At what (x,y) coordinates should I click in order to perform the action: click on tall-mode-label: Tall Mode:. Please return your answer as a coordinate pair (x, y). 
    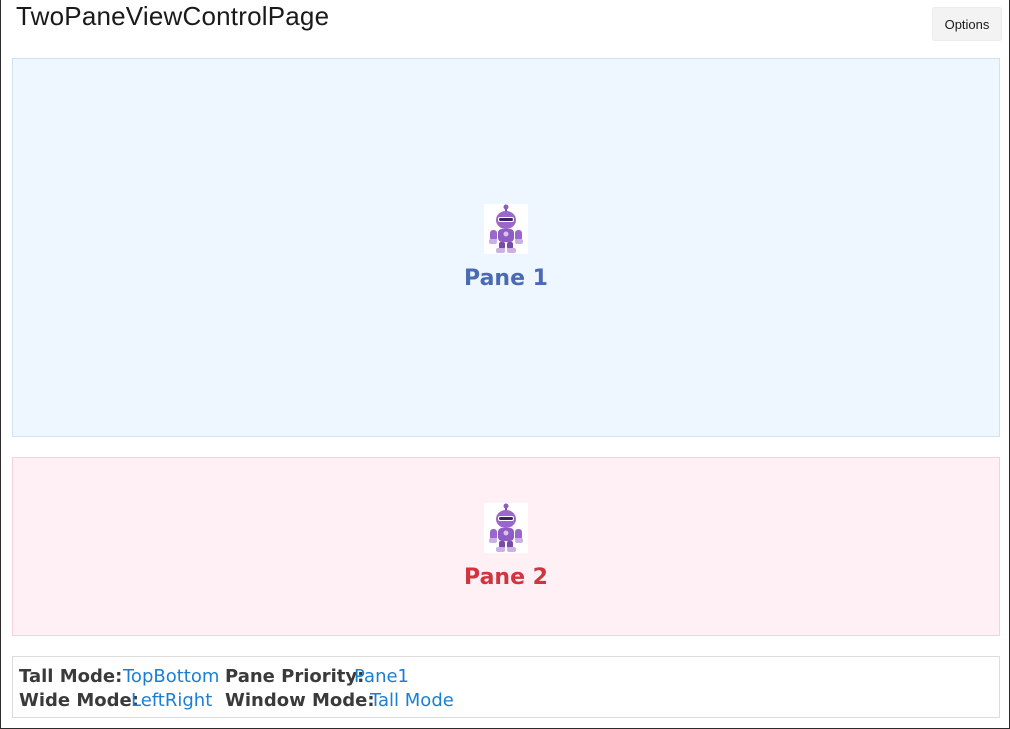
    Looking at the image, I should click on (71, 676).